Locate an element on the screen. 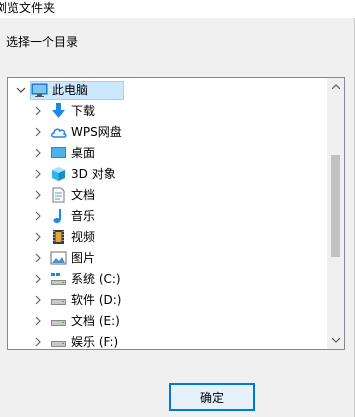 Image resolution: width=355 pixels, height=417 pixels. tree-node-videos: 视频 is located at coordinates (168, 237).